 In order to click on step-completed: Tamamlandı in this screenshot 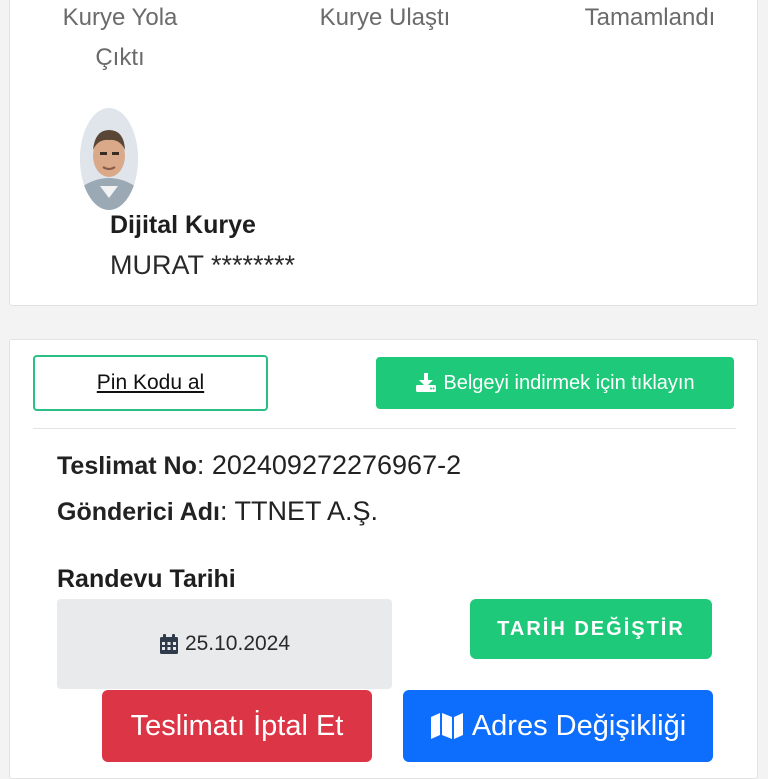, I will do `click(650, 17)`.